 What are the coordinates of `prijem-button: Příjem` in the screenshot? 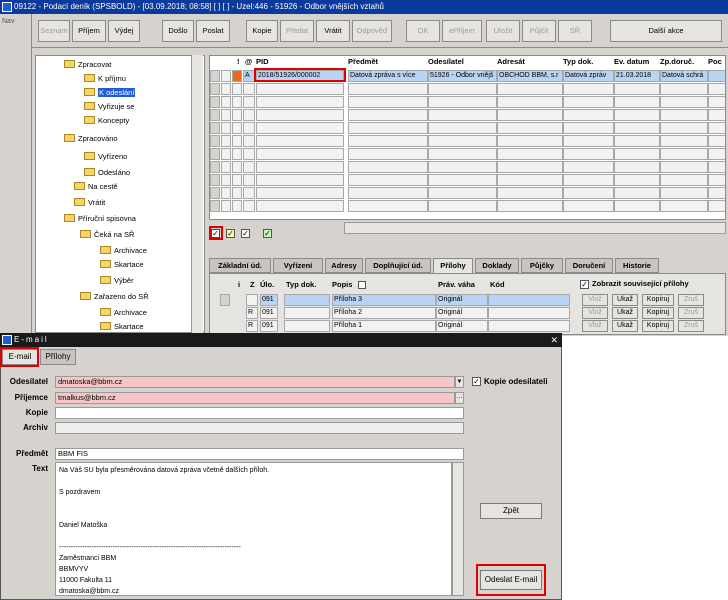 It's located at (89, 31).